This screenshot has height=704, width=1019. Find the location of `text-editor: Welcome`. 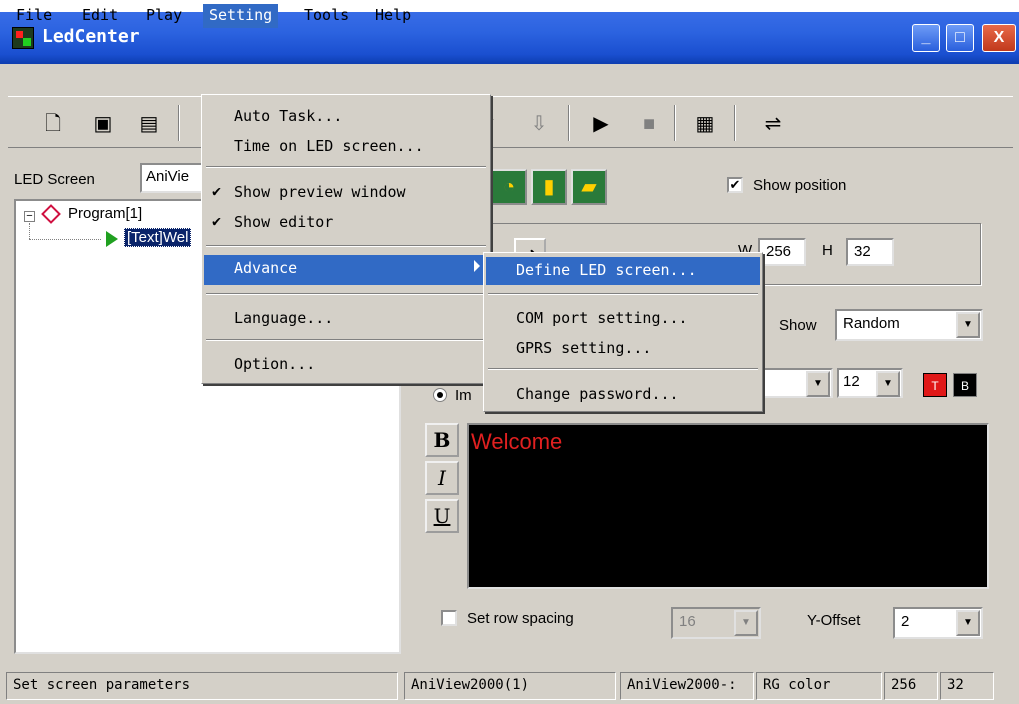

text-editor: Welcome is located at coordinates (728, 506).